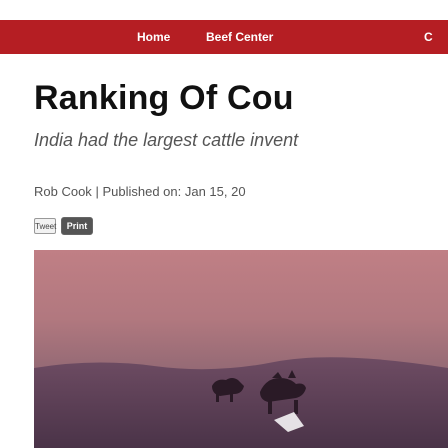  I want to click on top-navigation-bar: Home Beef Center C, so click(224, 37).